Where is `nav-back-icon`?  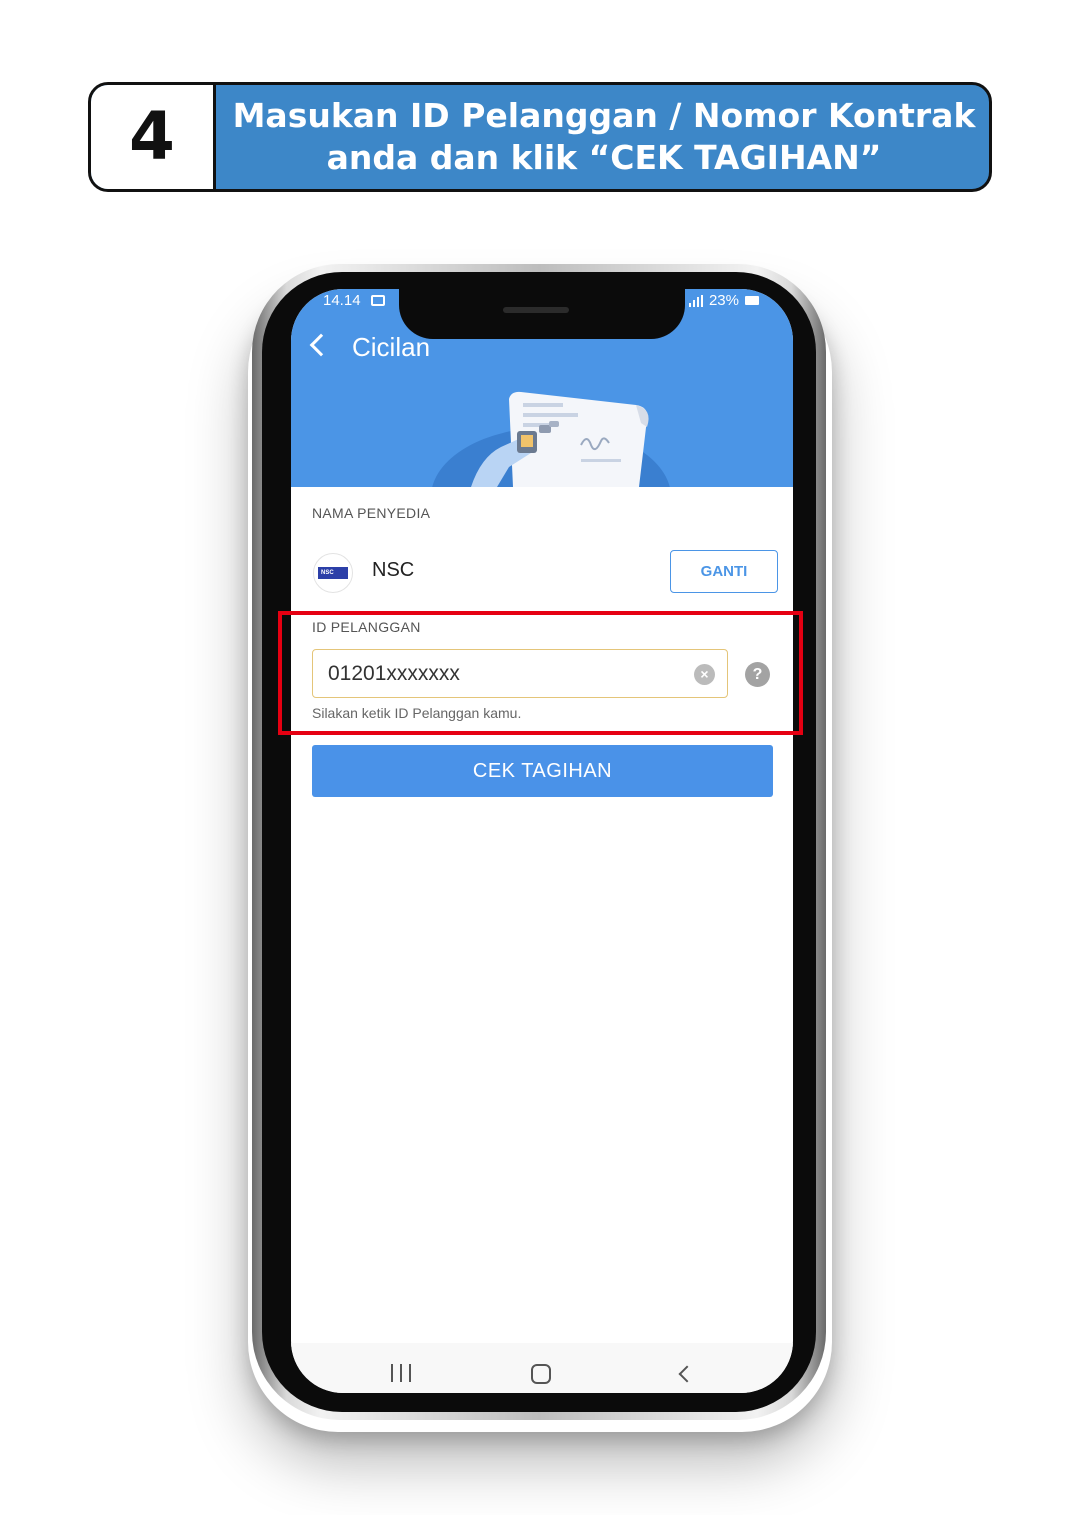
nav-back-icon is located at coordinates (687, 1374).